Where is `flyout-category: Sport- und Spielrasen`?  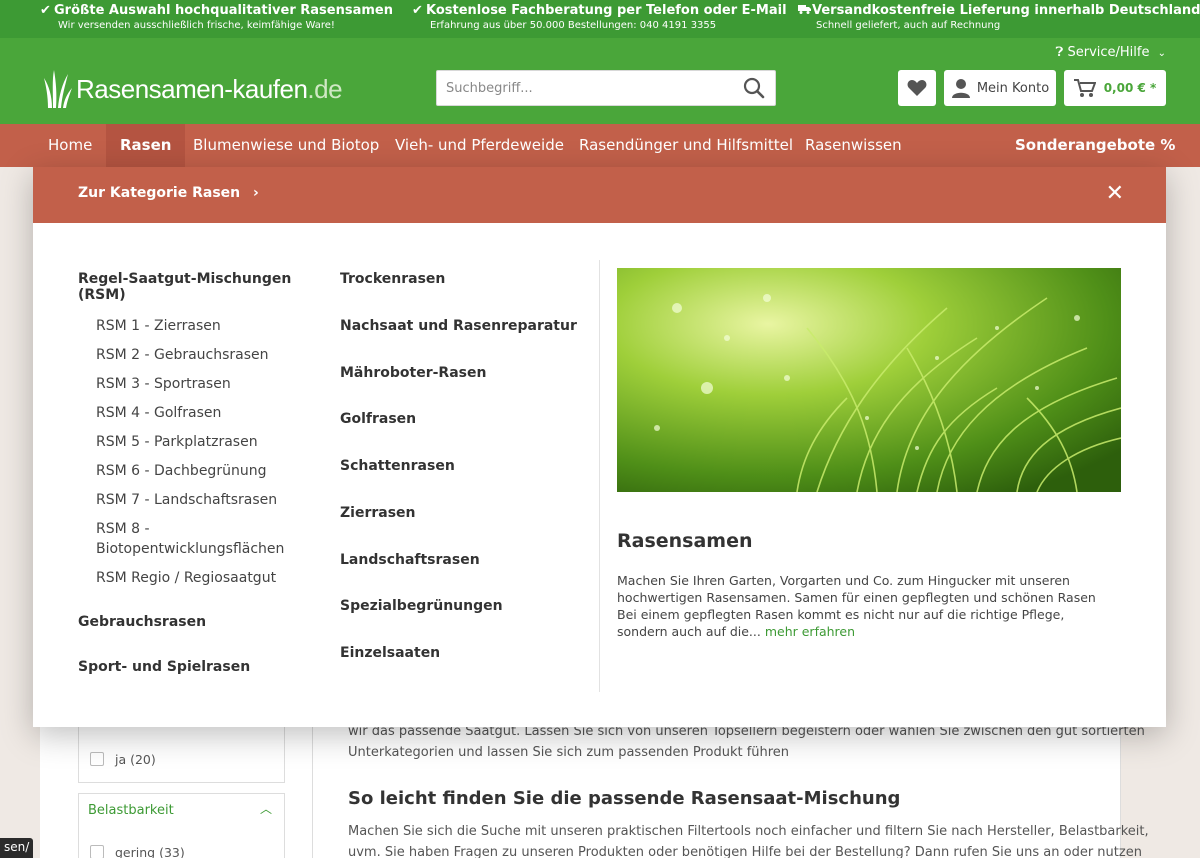
flyout-category: Sport- und Spielrasen is located at coordinates (203, 667).